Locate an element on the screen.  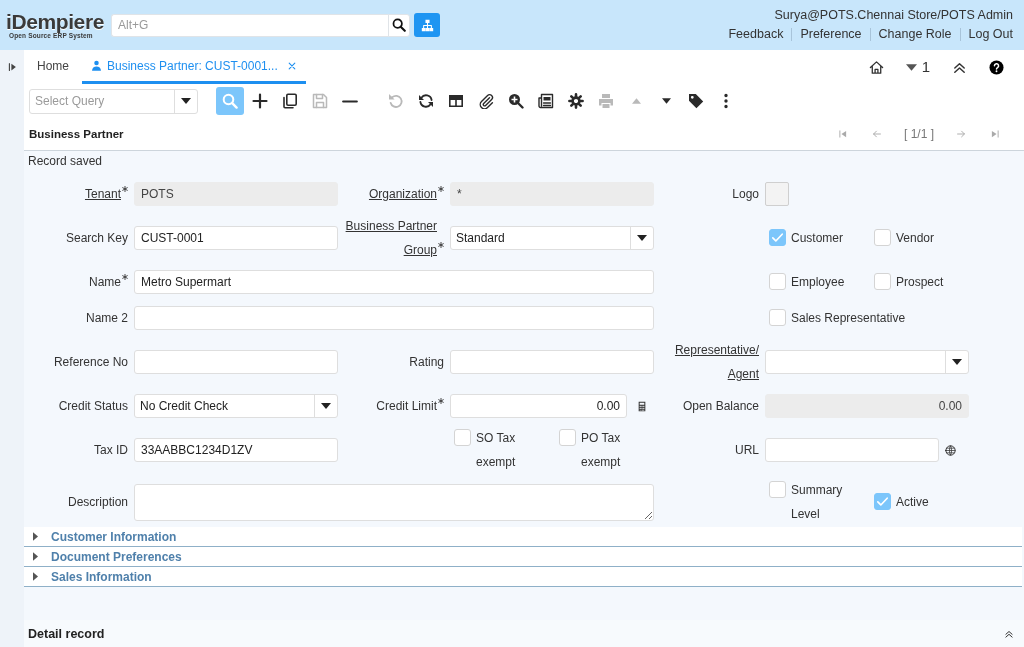
copy-icon is located at coordinates (290, 101).